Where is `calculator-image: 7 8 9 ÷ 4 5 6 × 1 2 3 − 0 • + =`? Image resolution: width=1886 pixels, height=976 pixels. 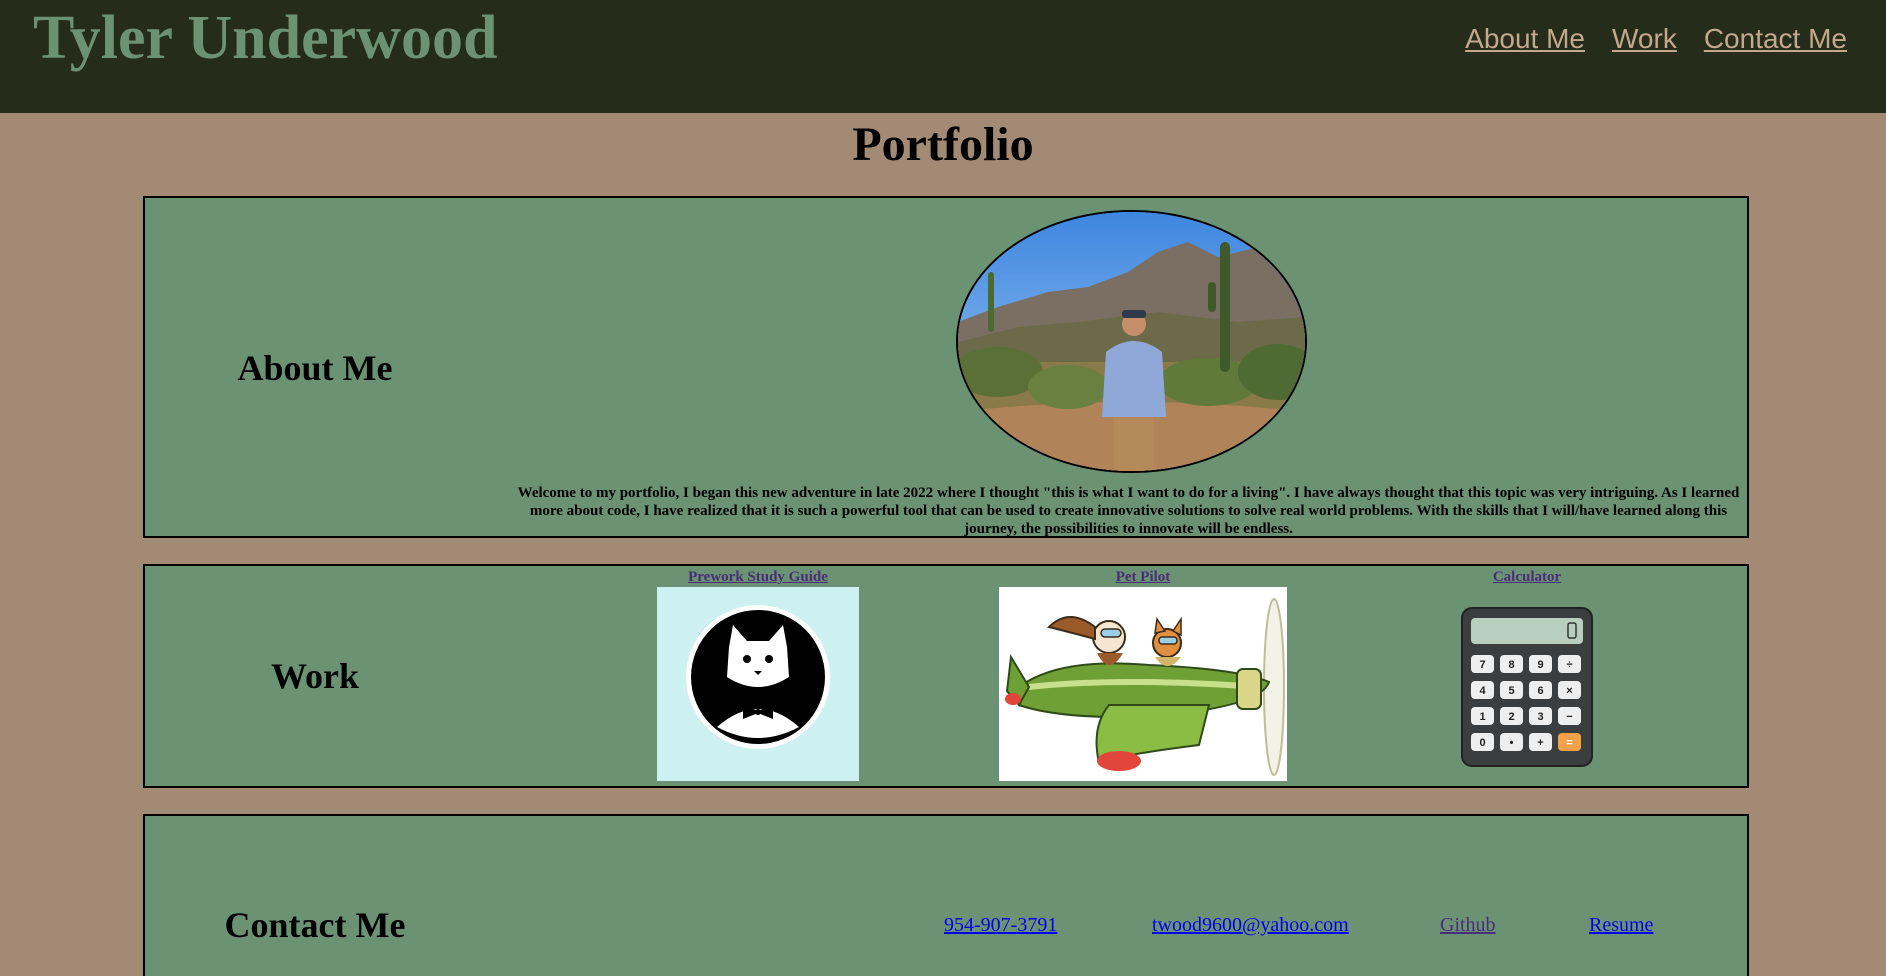
calculator-image: 7 8 9 ÷ 4 5 6 × 1 2 3 − 0 • + = is located at coordinates (1527, 687).